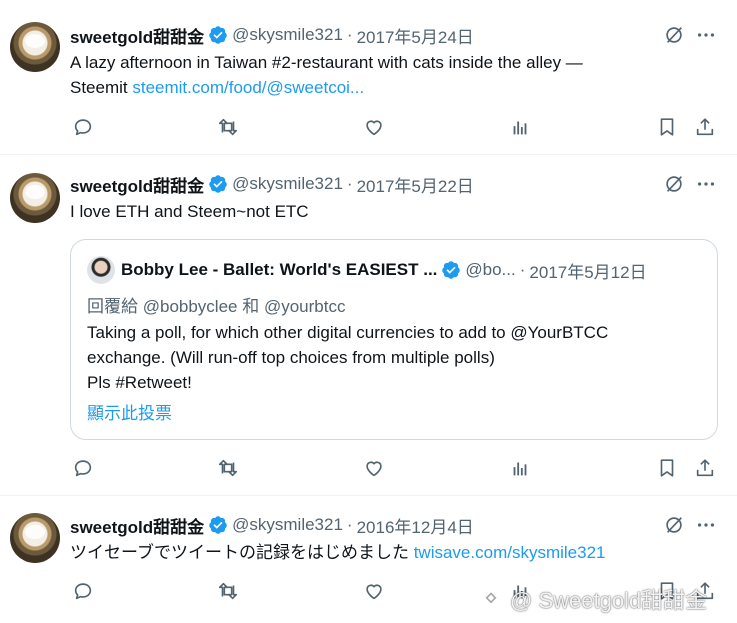 The height and width of the screenshot is (623, 737). What do you see at coordinates (129, 411) in the screenshot?
I see `show-poll-link: 顯示此投票` at bounding box center [129, 411].